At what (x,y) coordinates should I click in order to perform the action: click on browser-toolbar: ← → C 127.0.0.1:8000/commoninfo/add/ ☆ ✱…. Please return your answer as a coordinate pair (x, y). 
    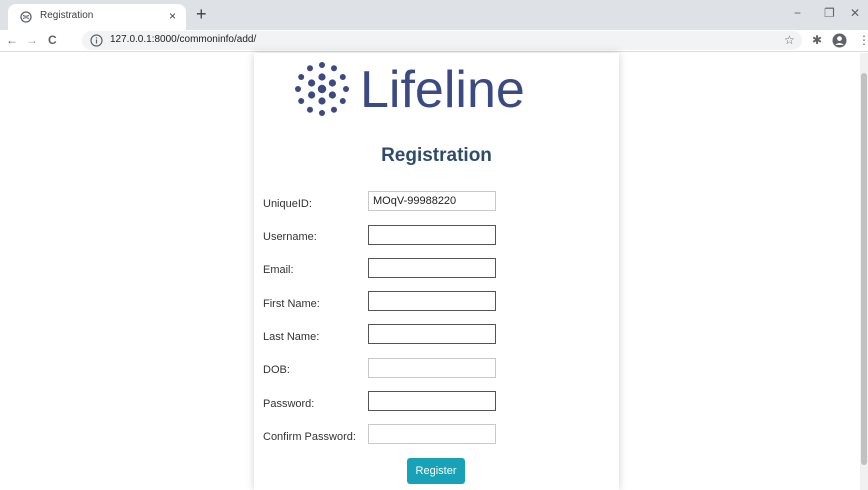
    Looking at the image, I should click on (434, 41).